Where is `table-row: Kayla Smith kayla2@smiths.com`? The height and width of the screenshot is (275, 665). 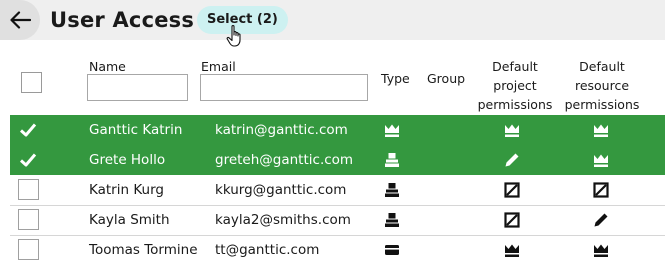 table-row: Kayla Smith kayla2@smiths.com is located at coordinates (337, 220).